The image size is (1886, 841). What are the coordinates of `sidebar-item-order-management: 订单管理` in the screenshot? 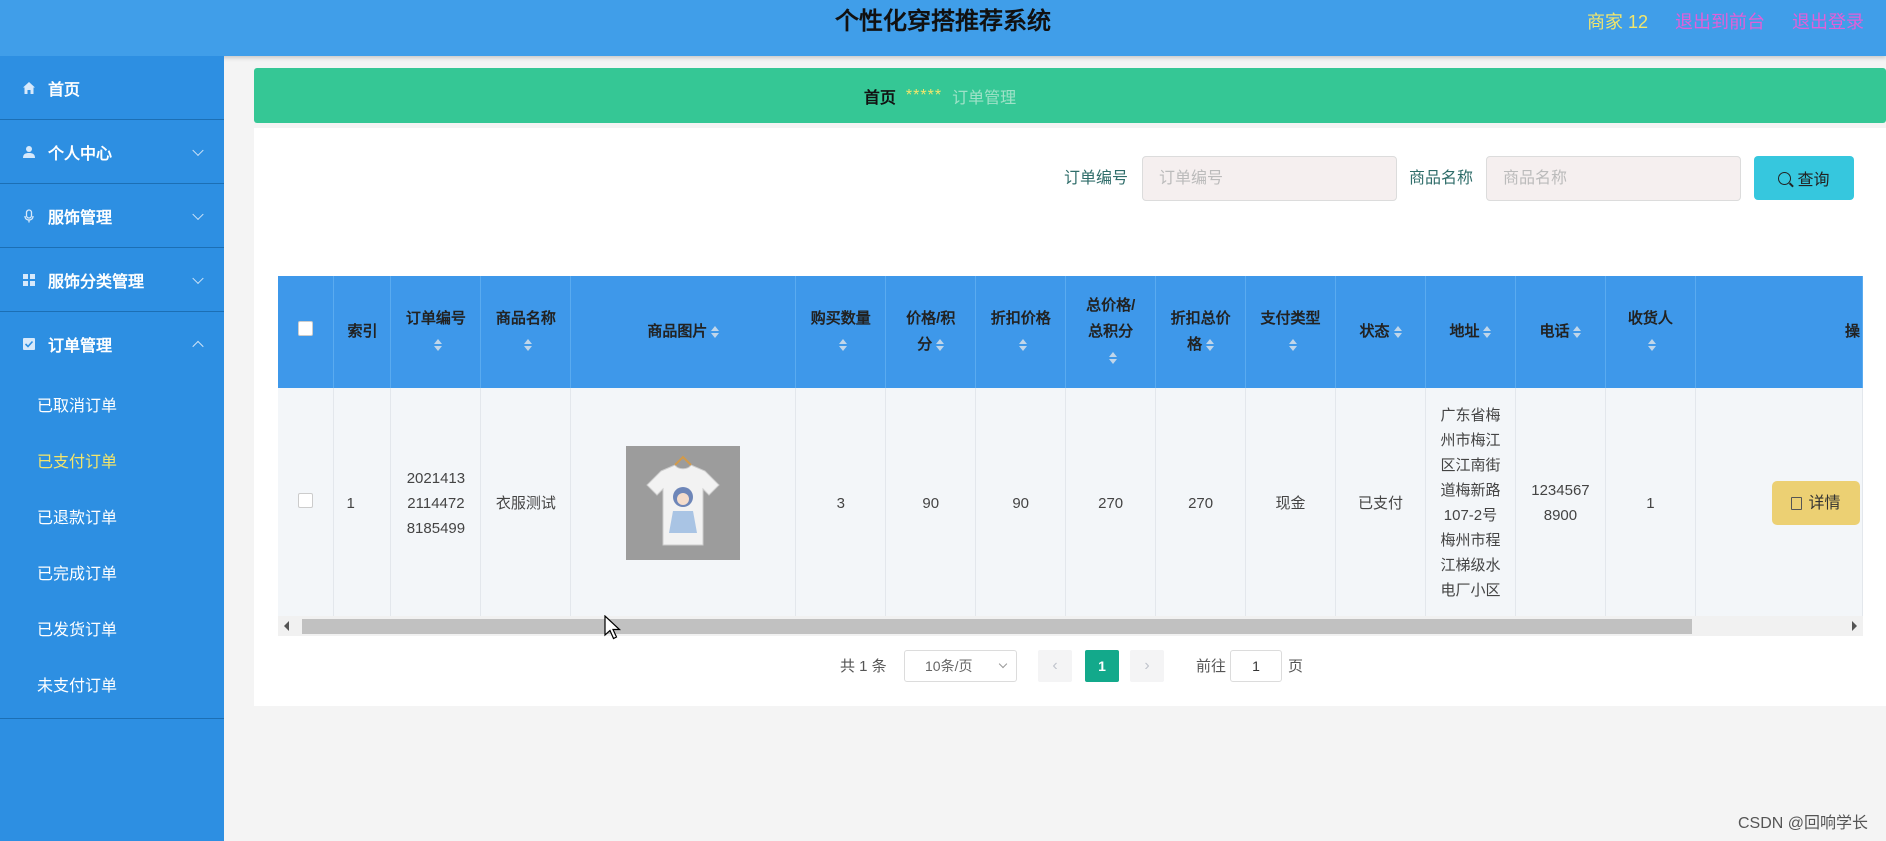 It's located at (112, 344).